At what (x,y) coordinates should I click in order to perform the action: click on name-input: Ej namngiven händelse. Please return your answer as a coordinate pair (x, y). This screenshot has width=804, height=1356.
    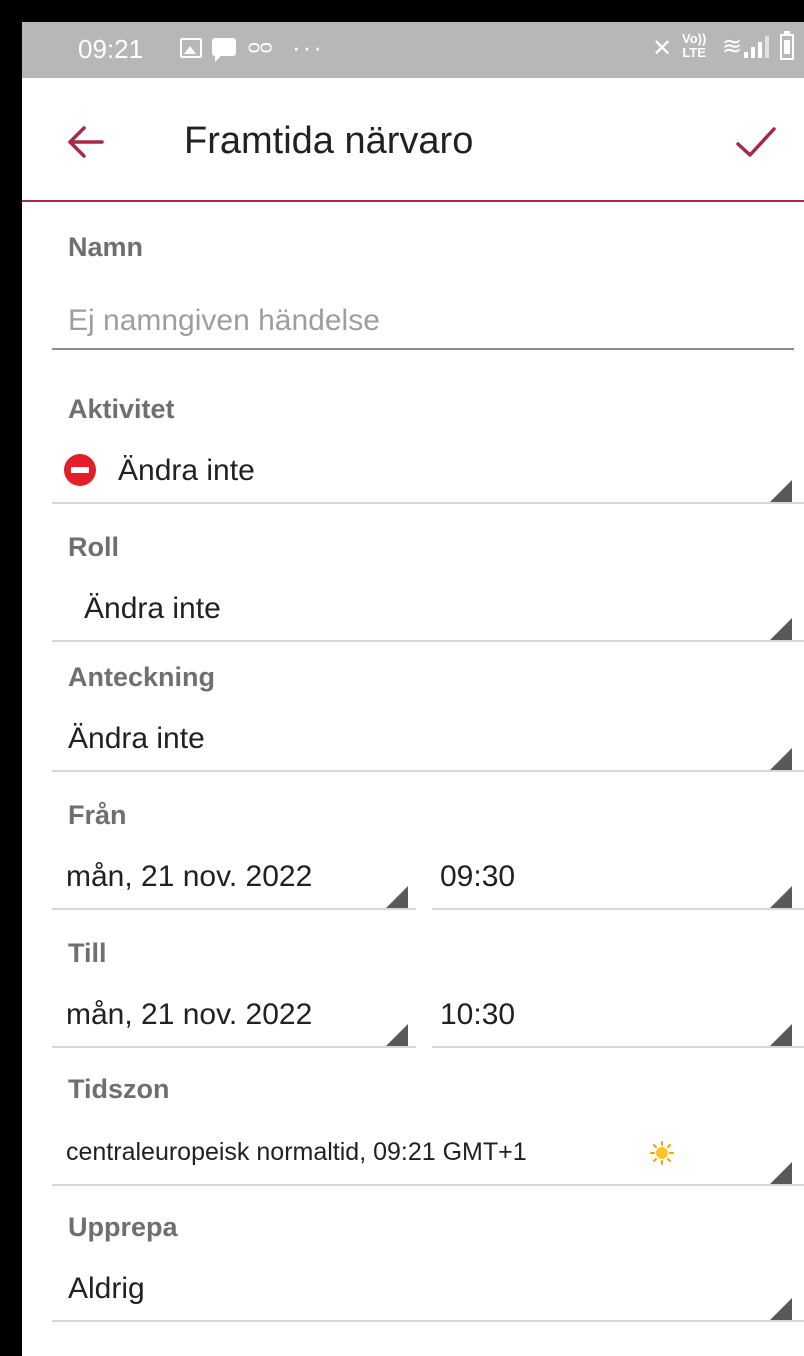
    Looking at the image, I should click on (423, 322).